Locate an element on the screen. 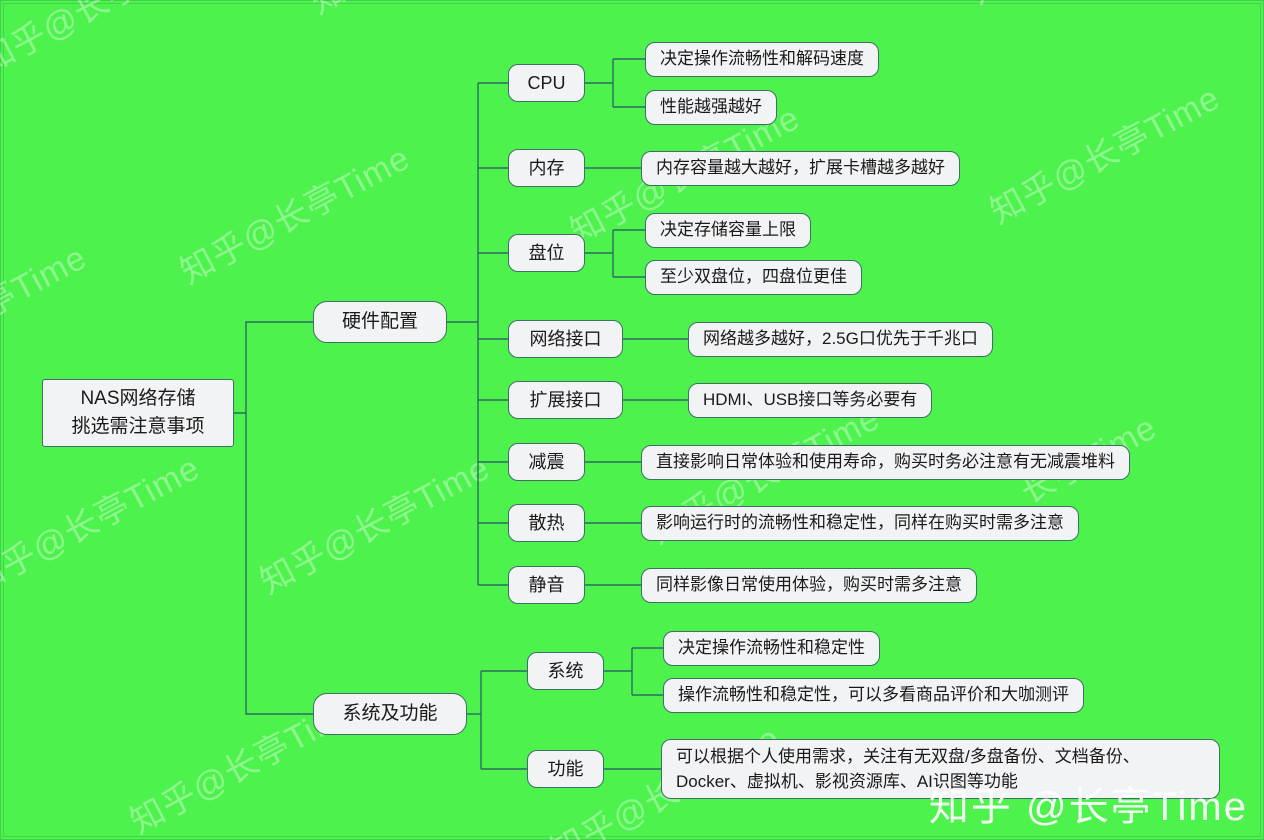 The image size is (1264, 840). leaf-label: 操作流畅性和稳定性，可以多看商品评价和大咖测评 is located at coordinates (873, 695).